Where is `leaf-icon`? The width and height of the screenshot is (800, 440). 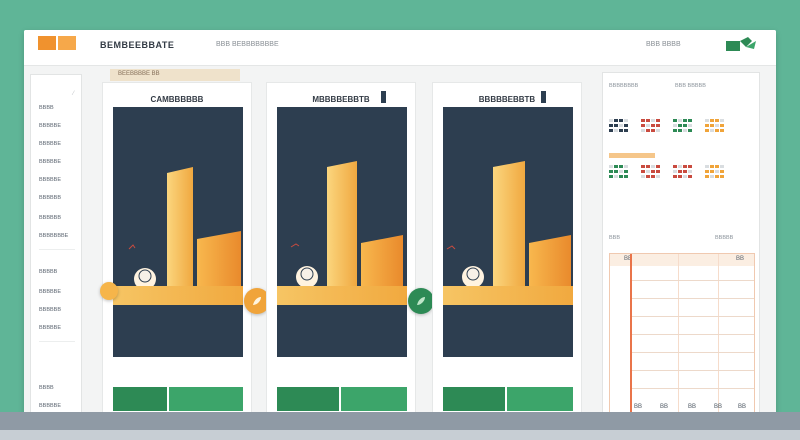 leaf-icon is located at coordinates (421, 301).